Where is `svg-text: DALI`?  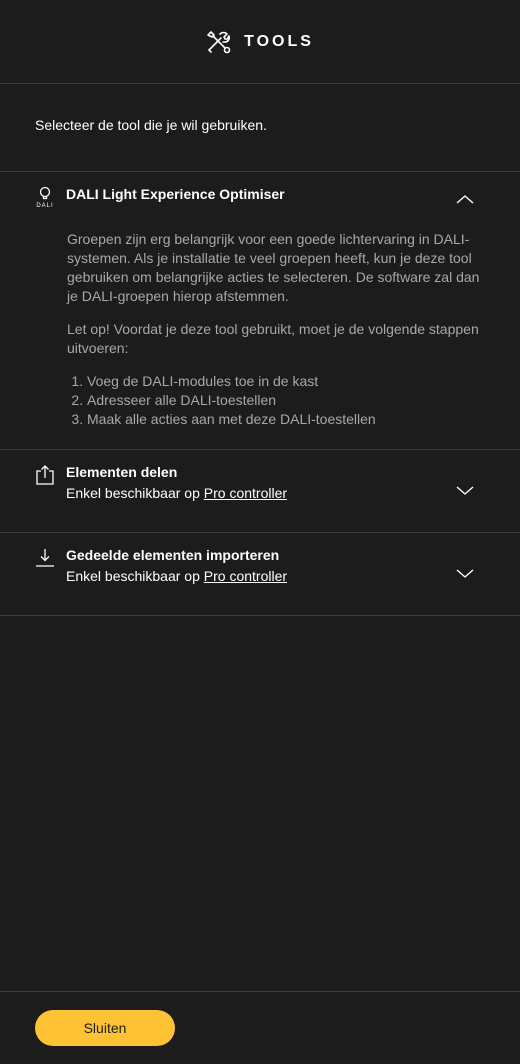
svg-text: DALI is located at coordinates (44, 206).